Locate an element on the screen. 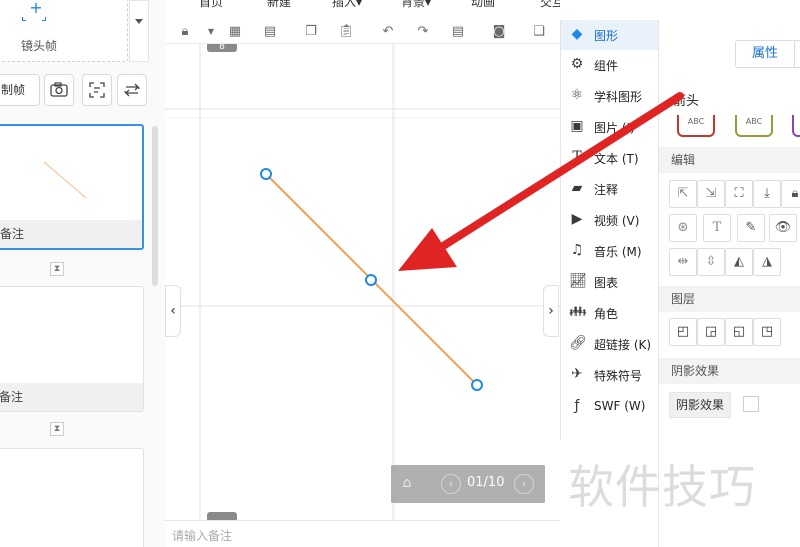  tab-next is located at coordinates (797, 54).